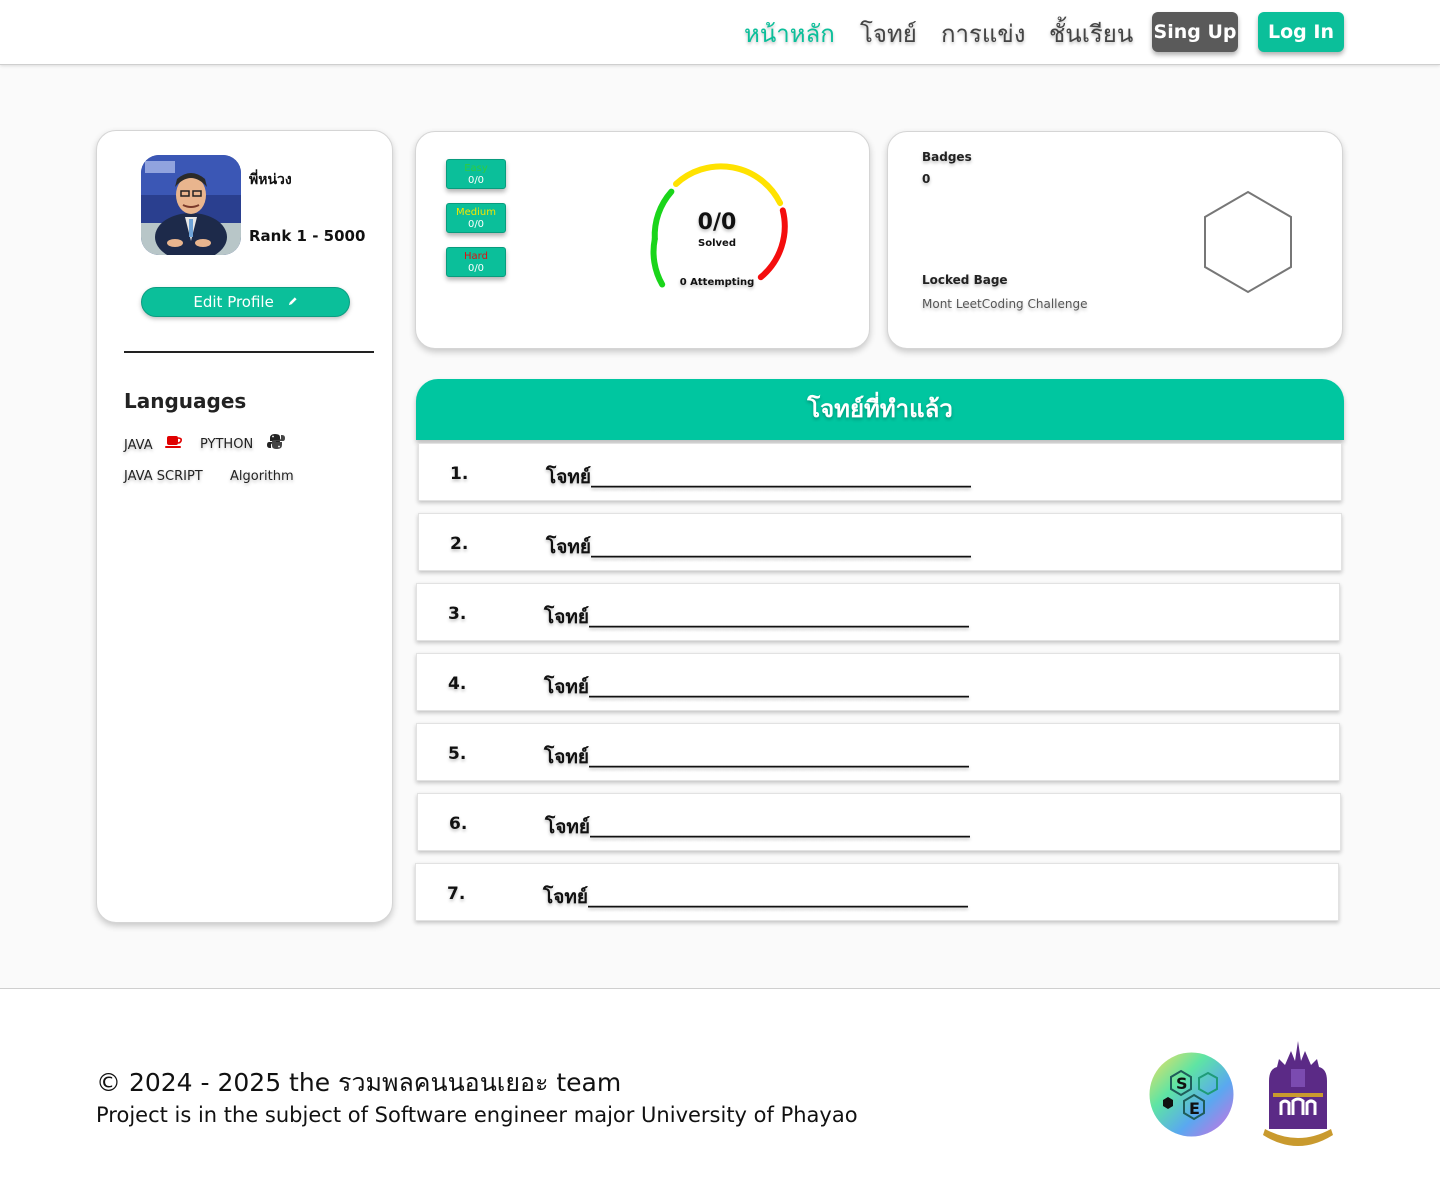 The height and width of the screenshot is (1201, 1440). What do you see at coordinates (717, 243) in the screenshot?
I see `solved-label: Solved` at bounding box center [717, 243].